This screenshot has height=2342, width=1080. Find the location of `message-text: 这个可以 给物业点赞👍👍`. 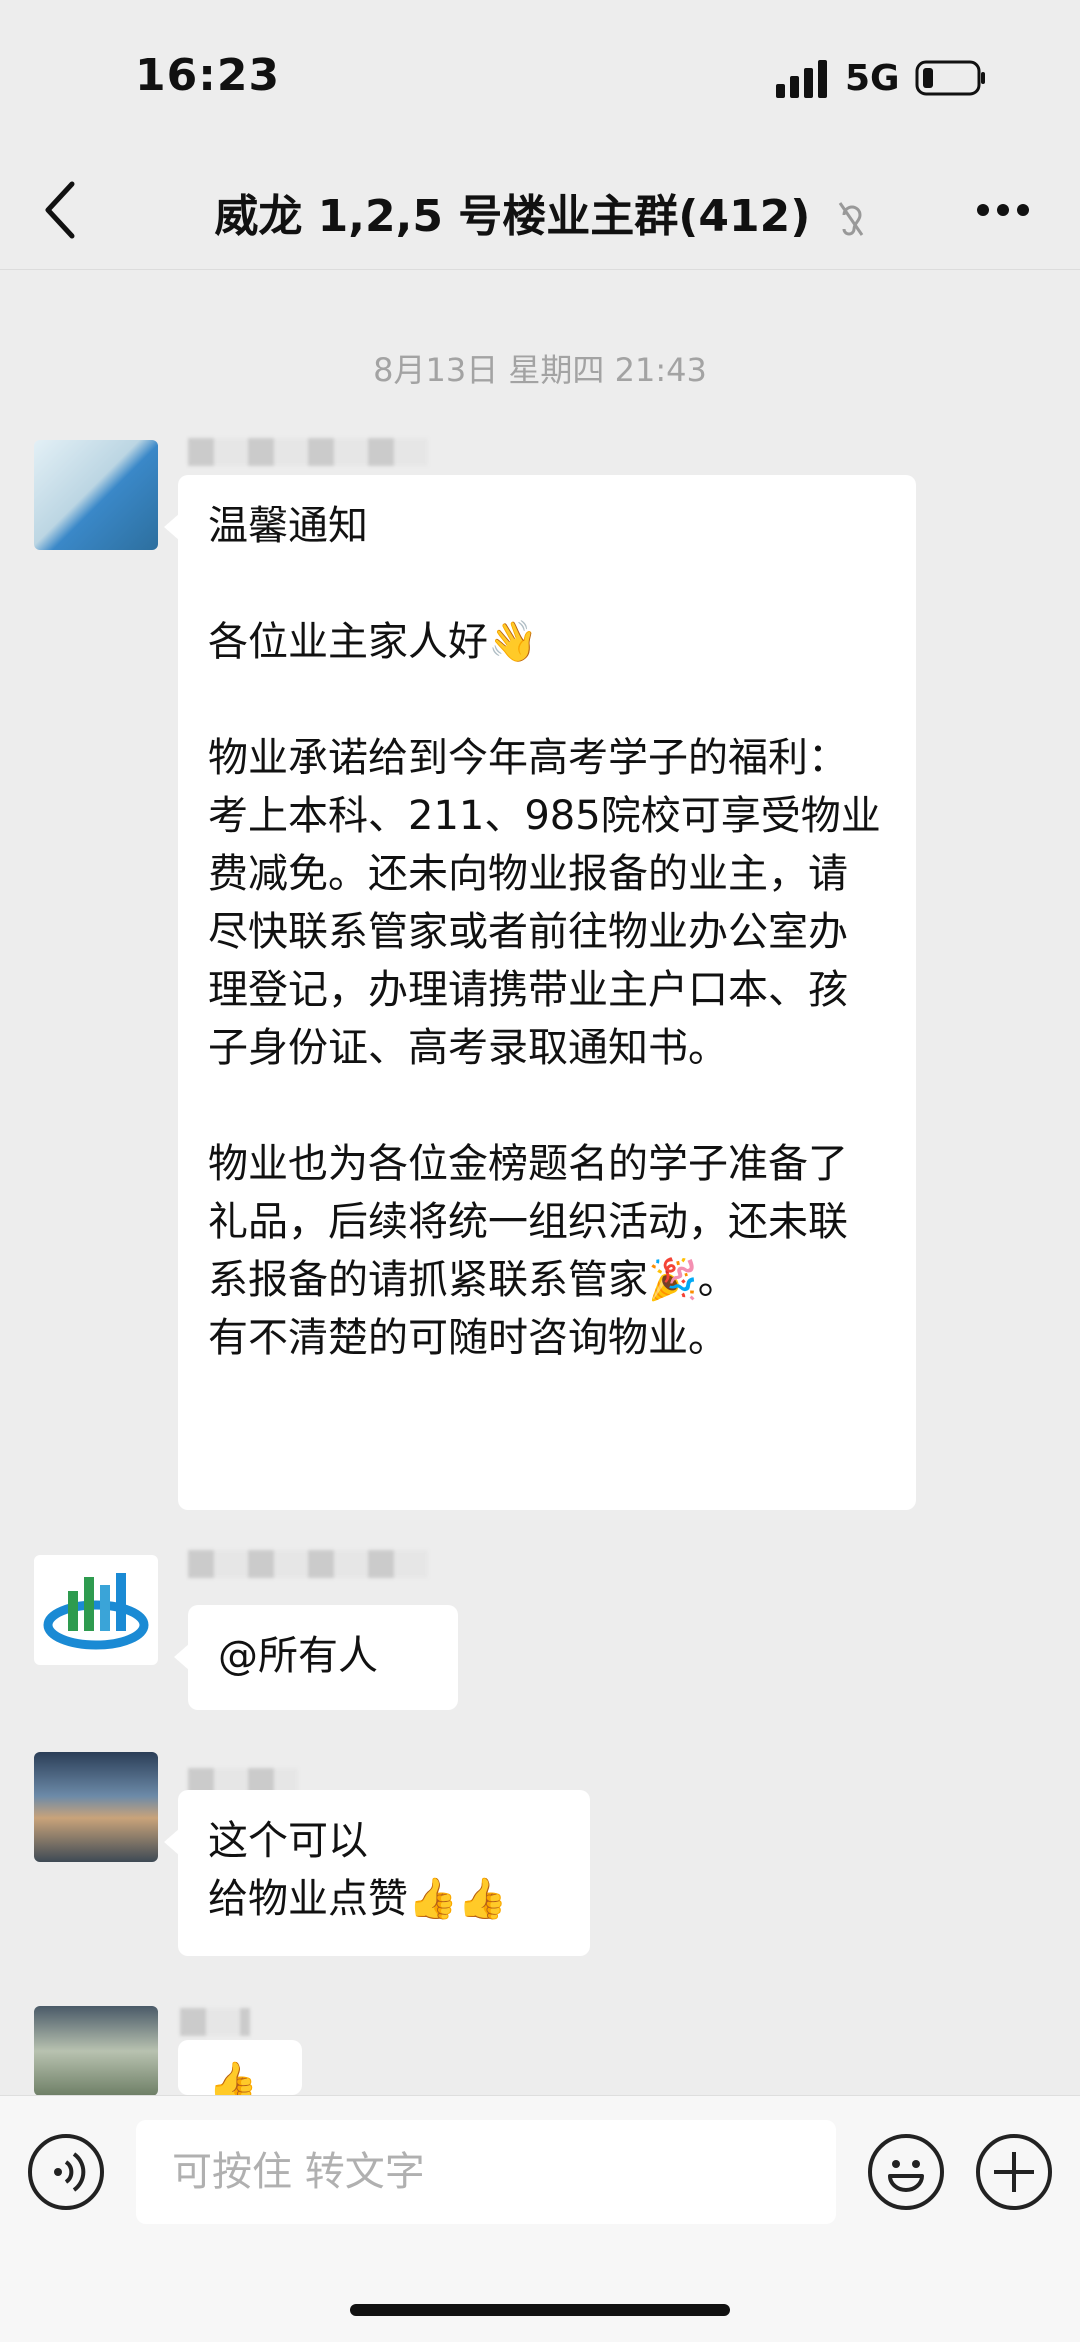

message-text: 这个可以 给物业点赞👍👍 is located at coordinates (358, 1870).